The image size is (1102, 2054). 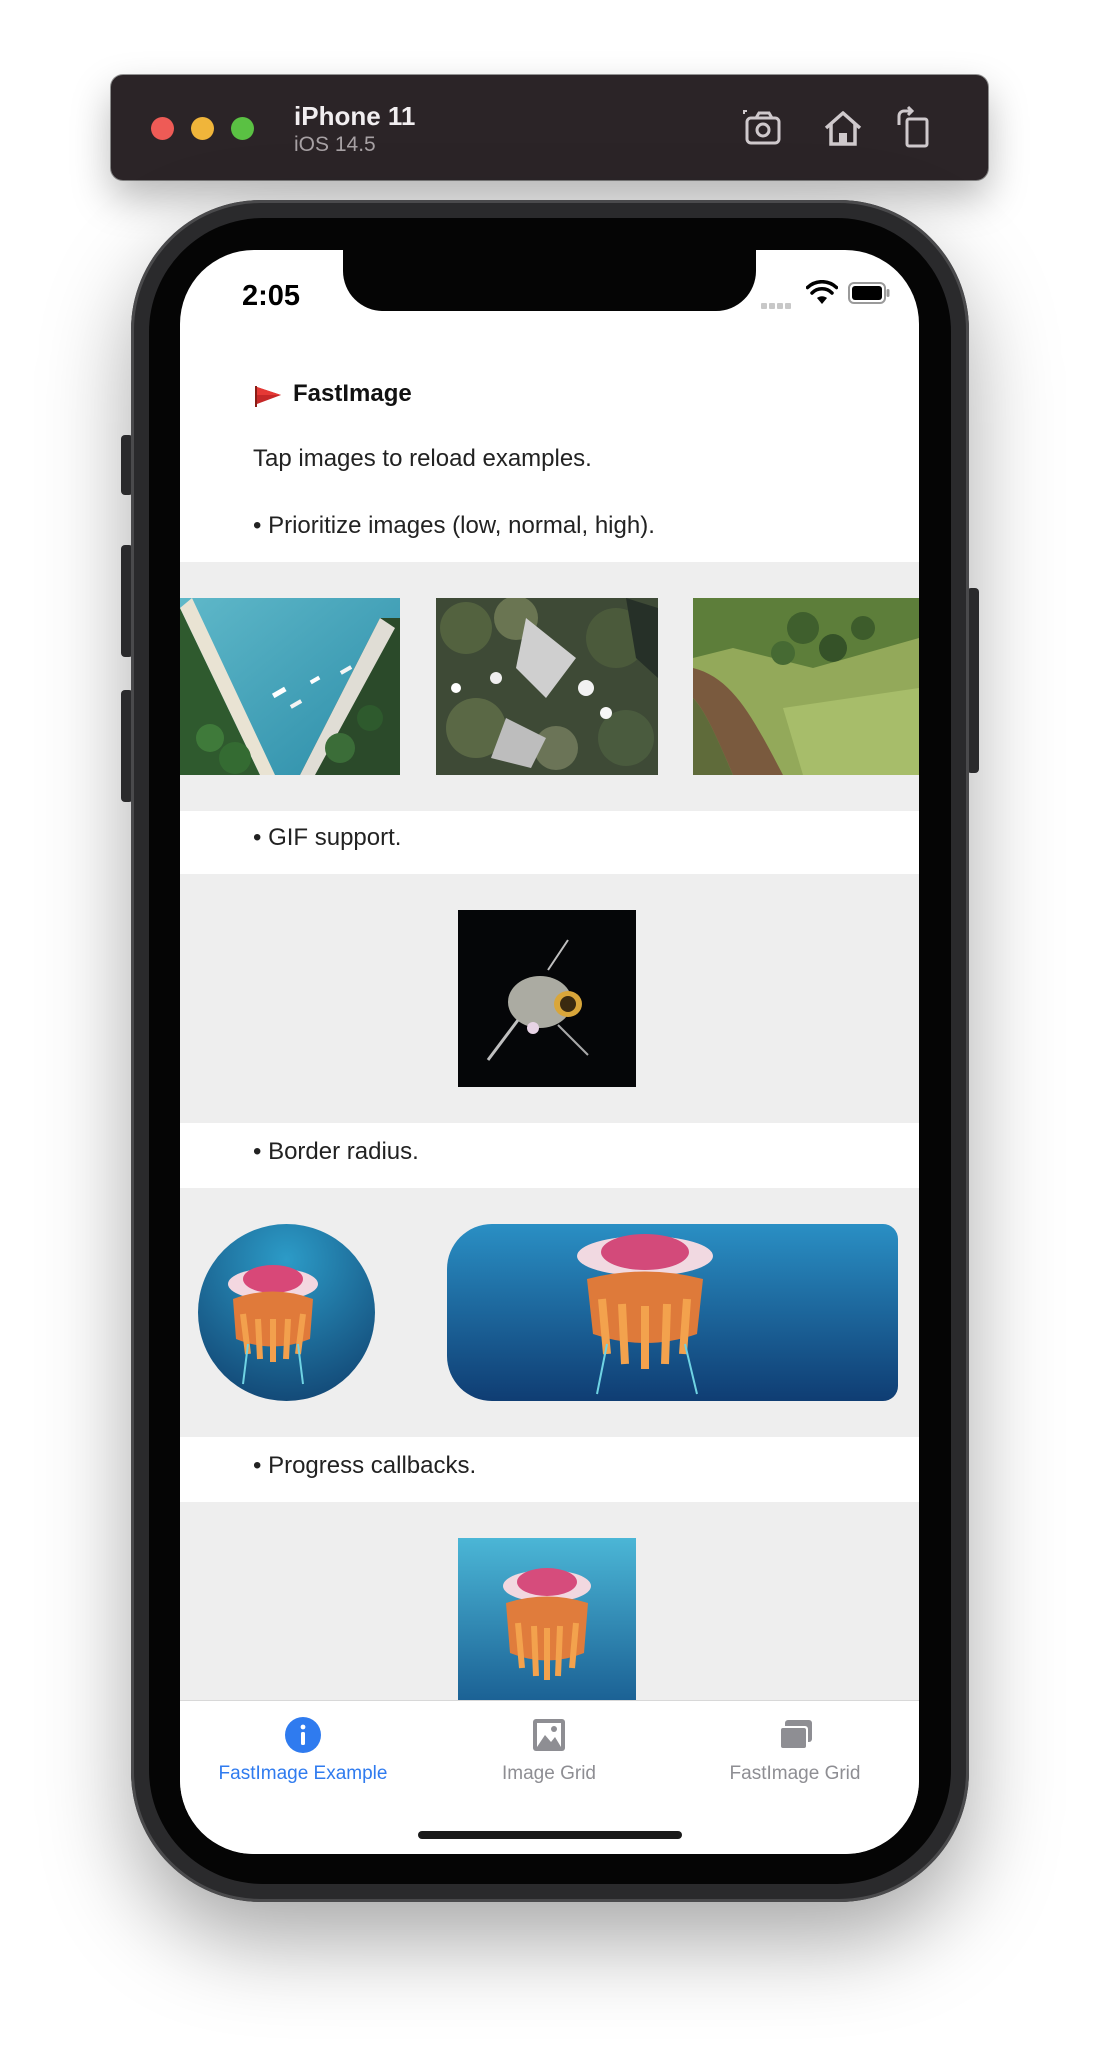 What do you see at coordinates (271, 296) in the screenshot?
I see `status-time: 2:05` at bounding box center [271, 296].